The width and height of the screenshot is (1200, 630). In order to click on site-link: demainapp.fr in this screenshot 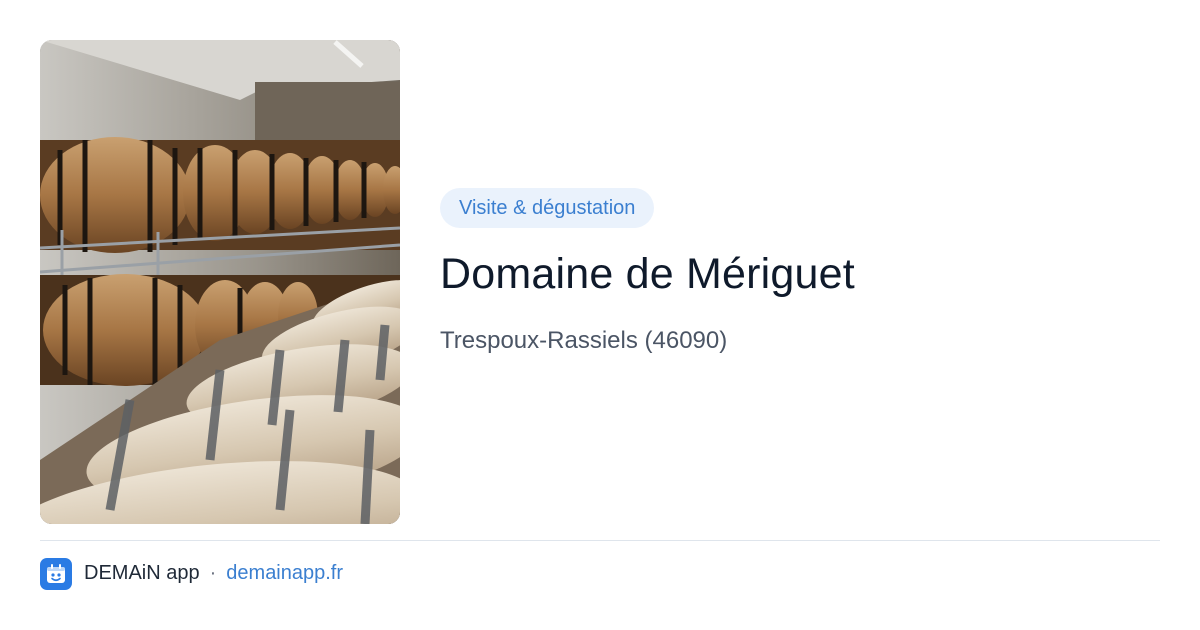, I will do `click(284, 573)`.